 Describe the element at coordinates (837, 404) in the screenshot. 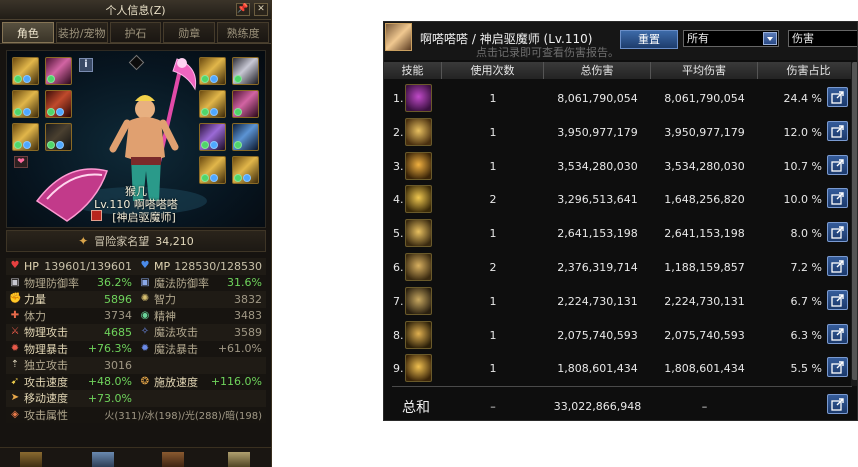

I see `share-total-button` at that location.